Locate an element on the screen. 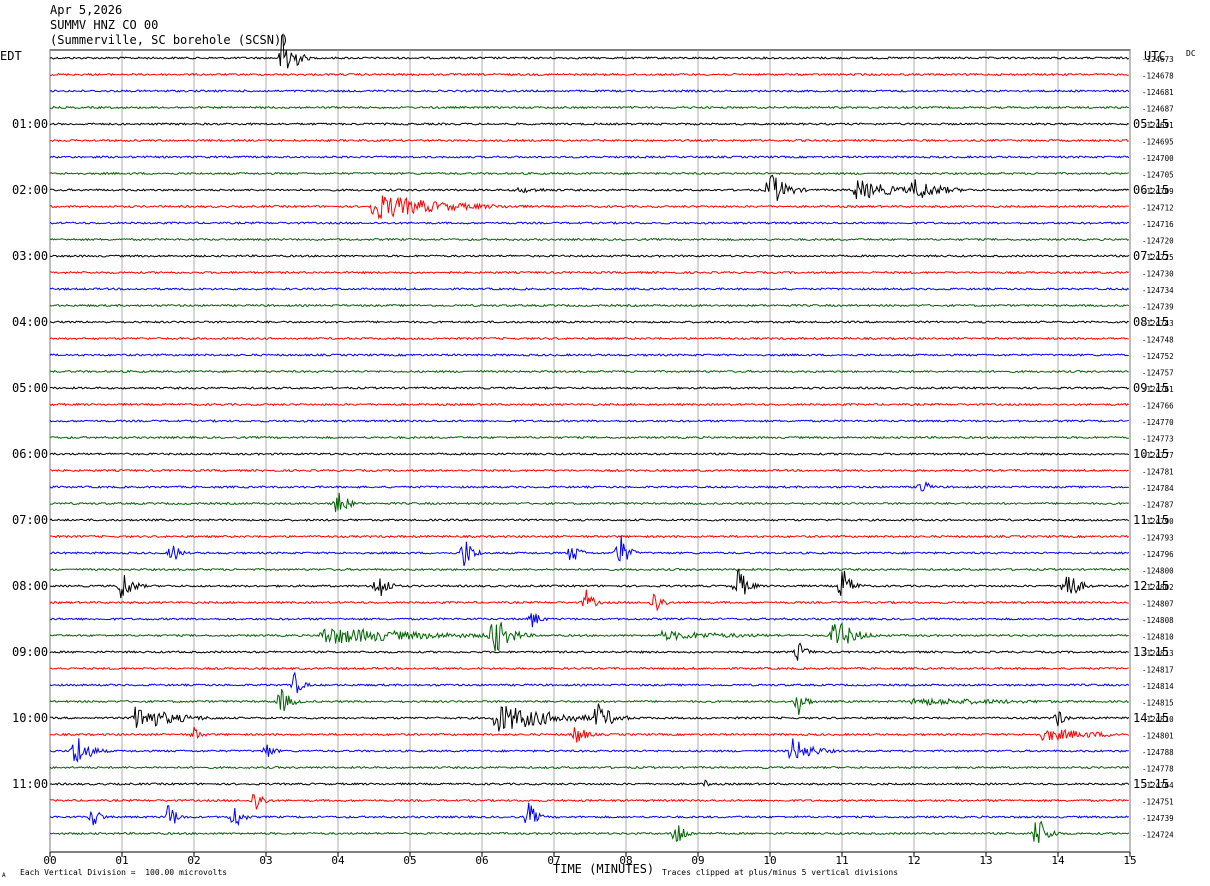 The height and width of the screenshot is (886, 1210). right-hour-label: 14:15 is located at coordinates (1151, 718).